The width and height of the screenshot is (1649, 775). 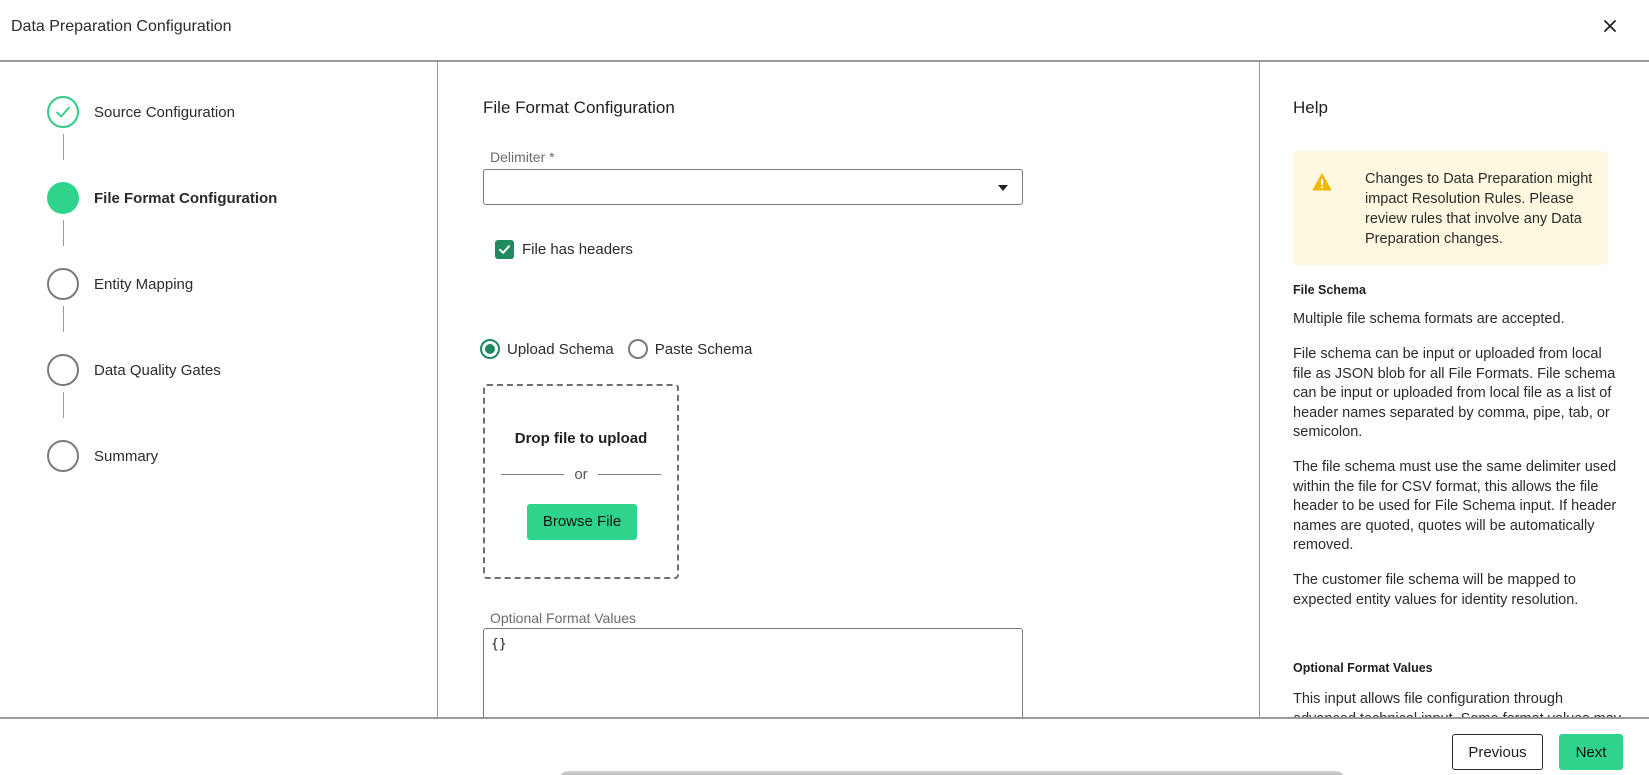 I want to click on paste-schema-label: Paste Schema, so click(x=703, y=349).